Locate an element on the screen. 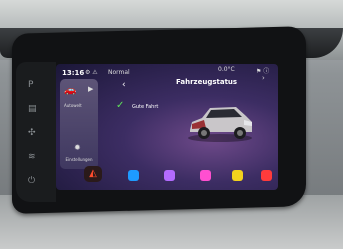 The width and height of the screenshot is (343, 249). car-illustration is located at coordinates (220, 124).